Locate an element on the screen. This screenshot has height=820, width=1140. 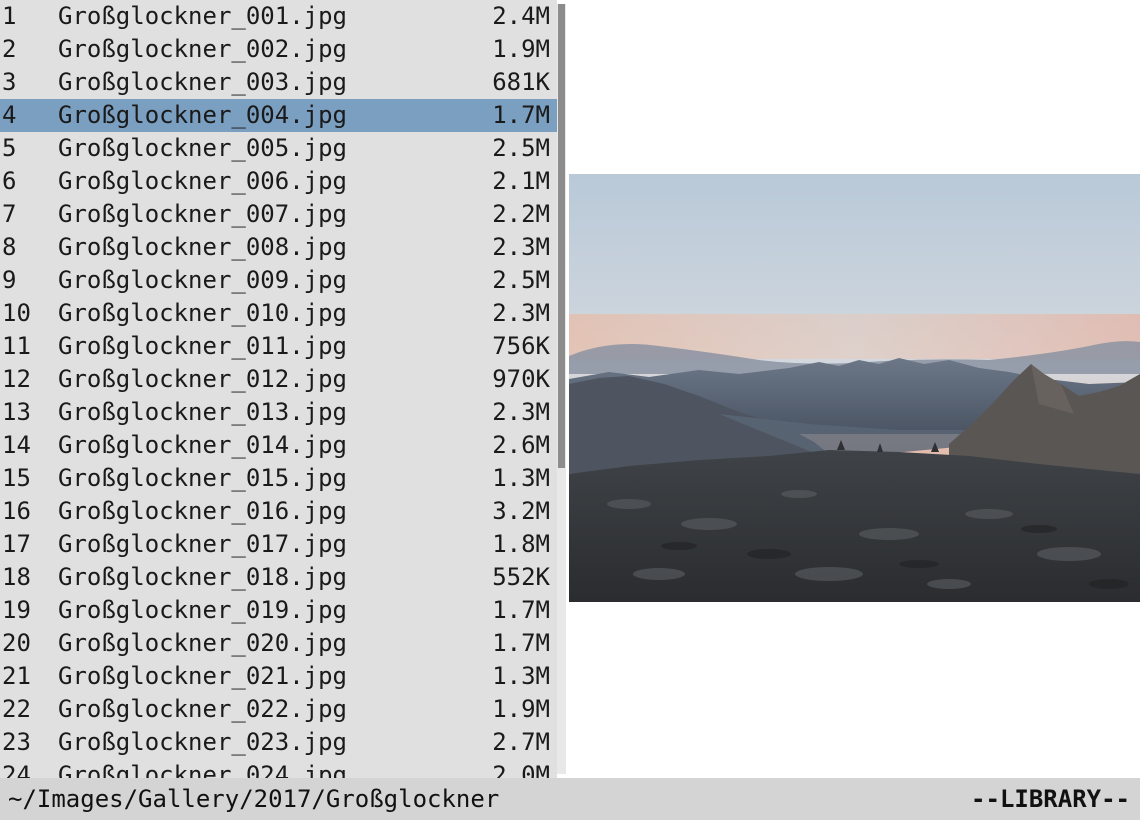
file-row: 23 Großglockner_023.jpg 2.7M is located at coordinates (278, 742).